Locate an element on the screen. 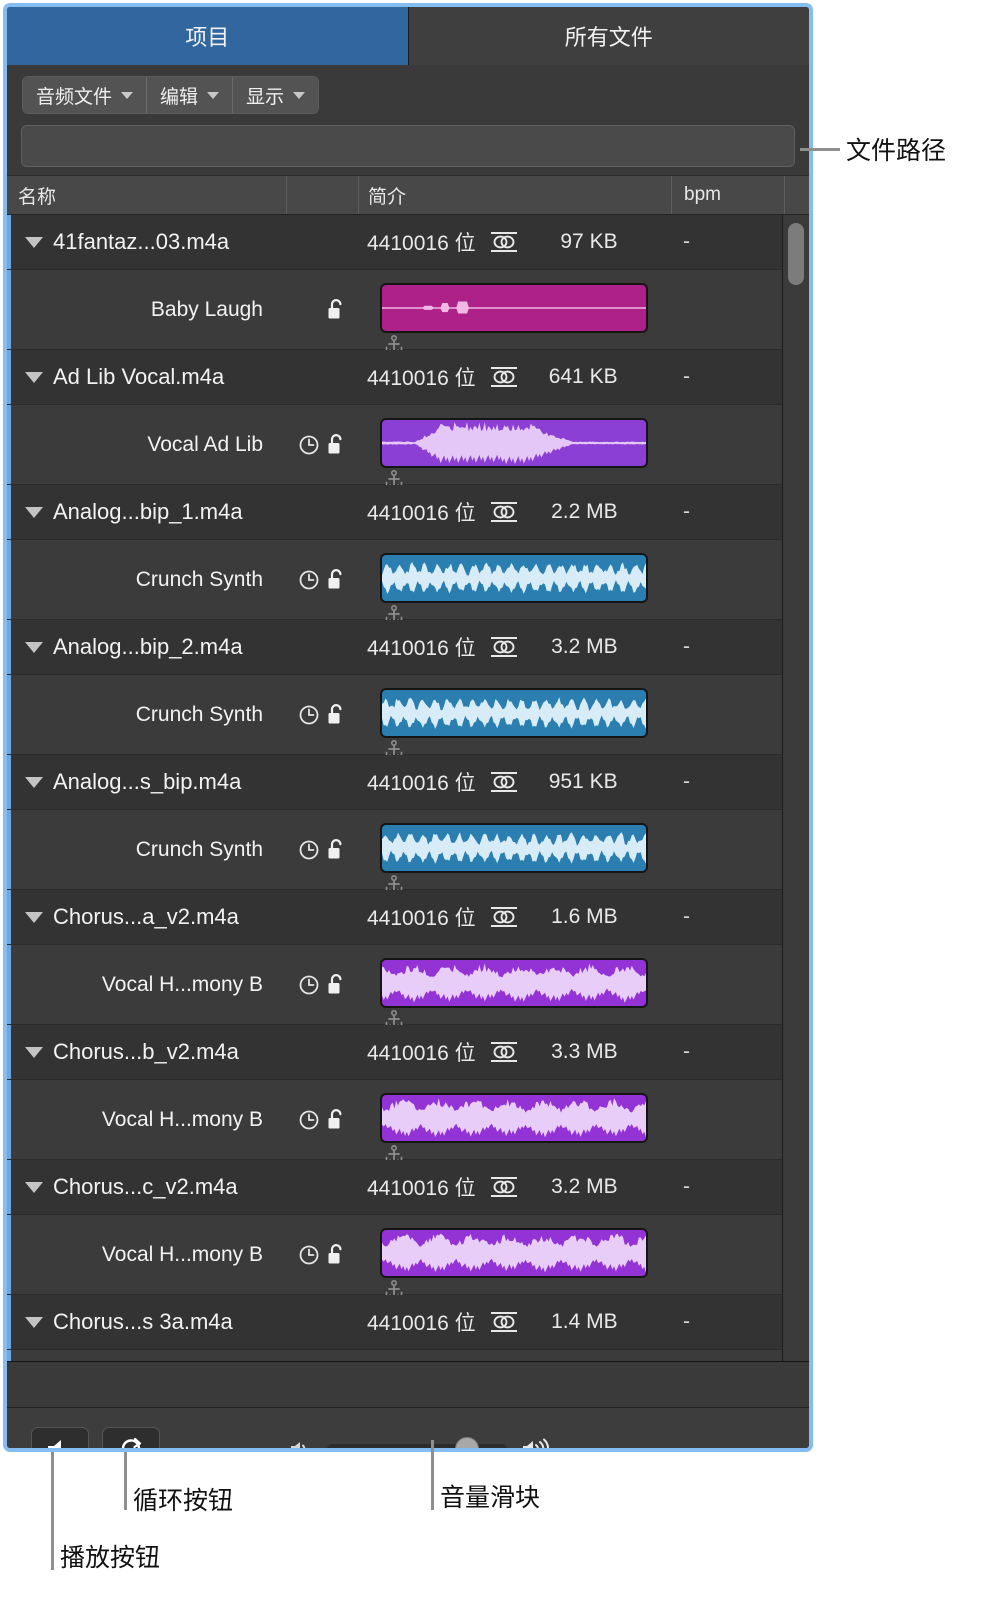 The height and width of the screenshot is (1599, 998). callout-leader-play is located at coordinates (52, 1511).